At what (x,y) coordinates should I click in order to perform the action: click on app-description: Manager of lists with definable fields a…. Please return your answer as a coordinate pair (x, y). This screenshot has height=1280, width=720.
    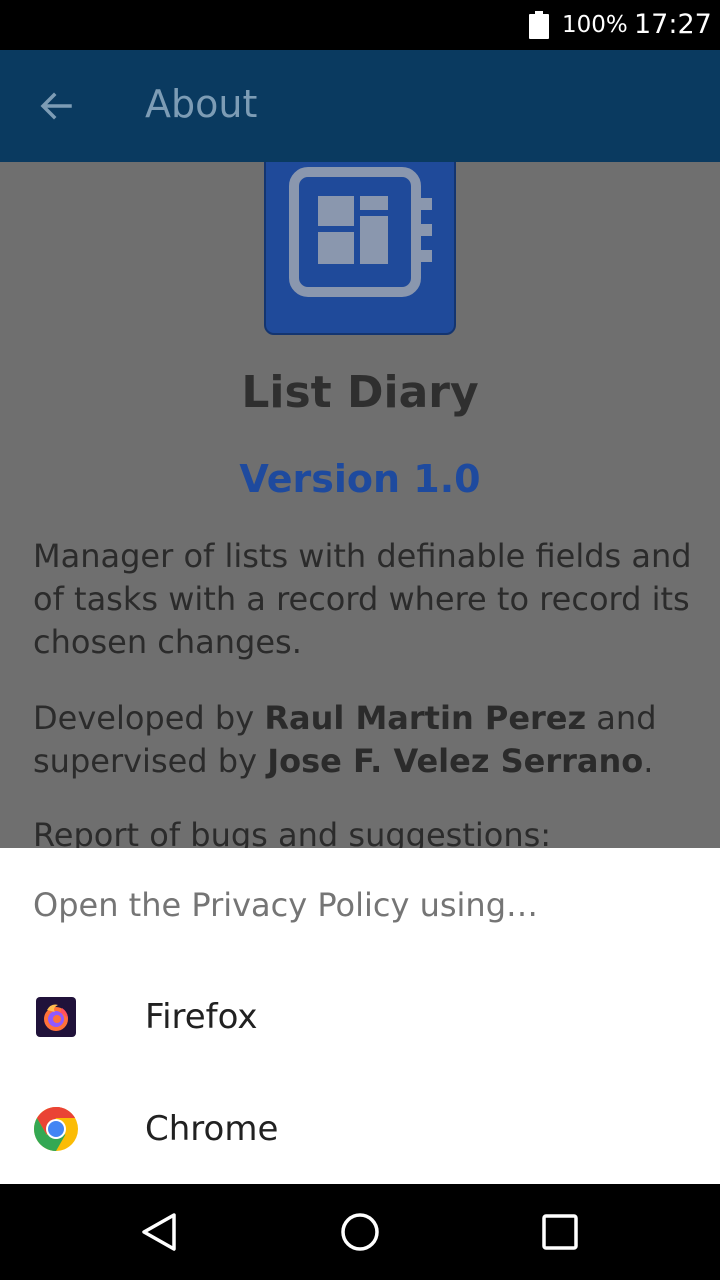
    Looking at the image, I should click on (362, 599).